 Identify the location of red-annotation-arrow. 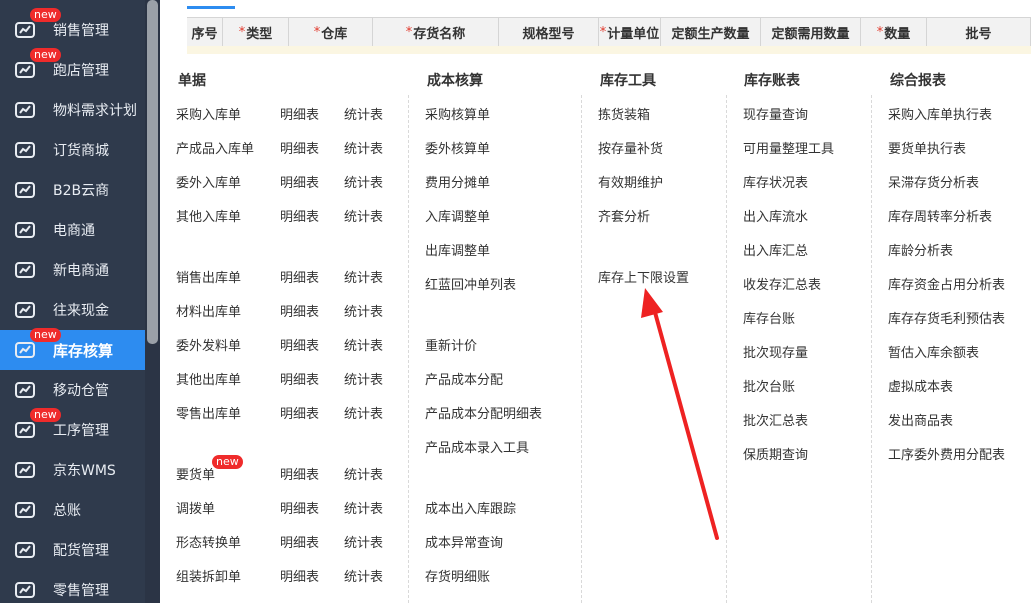
(680, 414).